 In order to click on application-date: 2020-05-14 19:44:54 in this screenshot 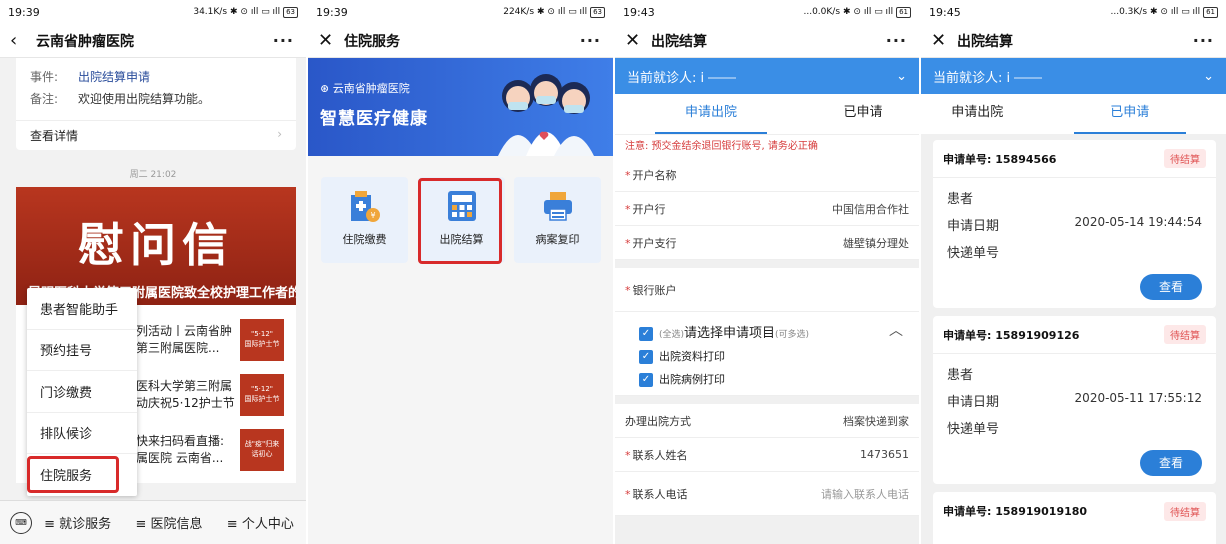, I will do `click(1138, 222)`.